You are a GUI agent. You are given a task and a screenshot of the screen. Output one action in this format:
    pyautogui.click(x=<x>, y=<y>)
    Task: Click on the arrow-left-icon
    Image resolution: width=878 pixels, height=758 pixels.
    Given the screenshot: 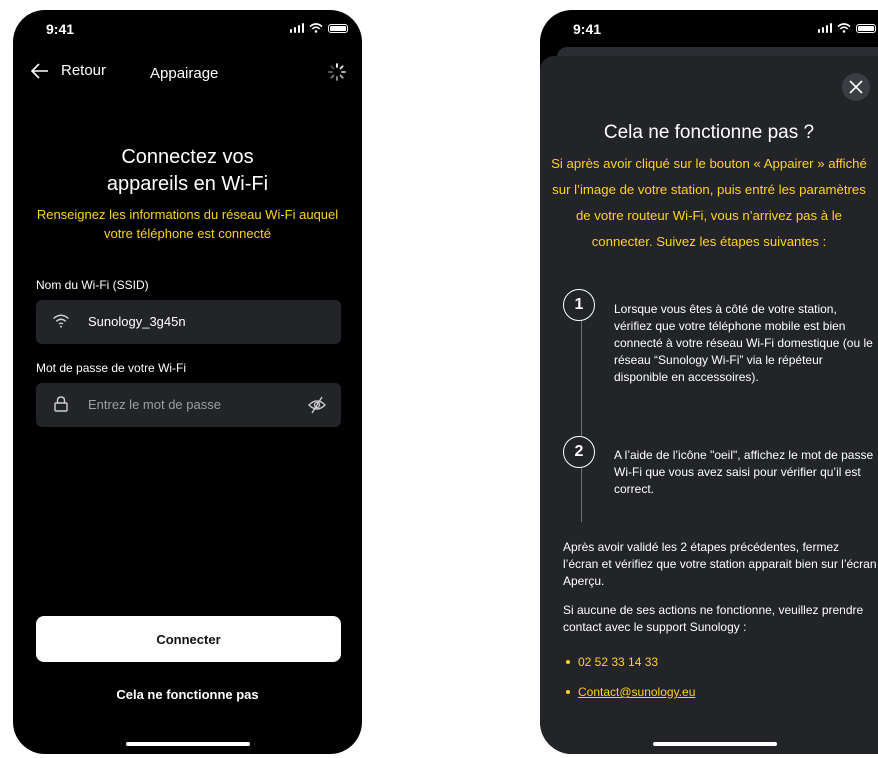 What is the action you would take?
    pyautogui.click(x=39, y=70)
    